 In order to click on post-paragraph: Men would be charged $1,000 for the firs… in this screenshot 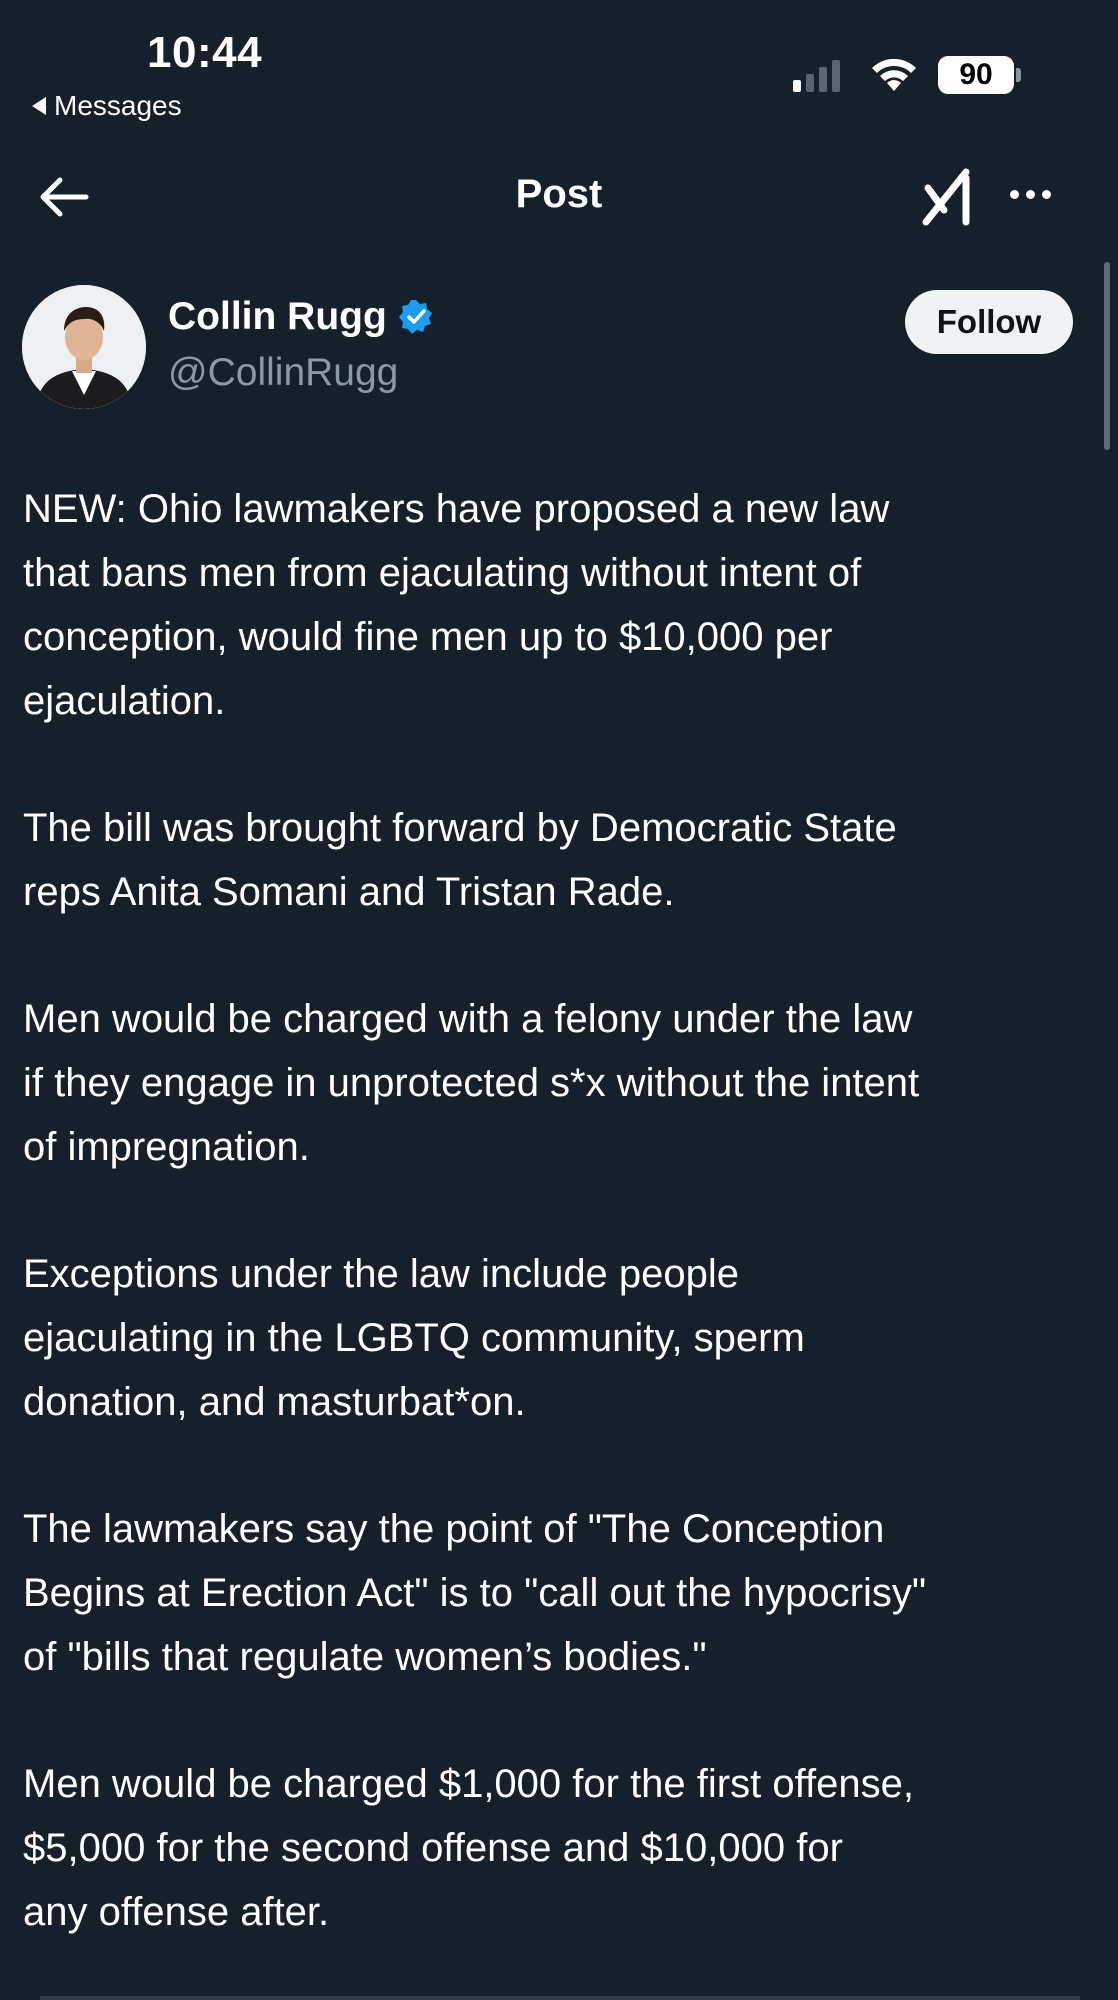, I will do `click(468, 1848)`.